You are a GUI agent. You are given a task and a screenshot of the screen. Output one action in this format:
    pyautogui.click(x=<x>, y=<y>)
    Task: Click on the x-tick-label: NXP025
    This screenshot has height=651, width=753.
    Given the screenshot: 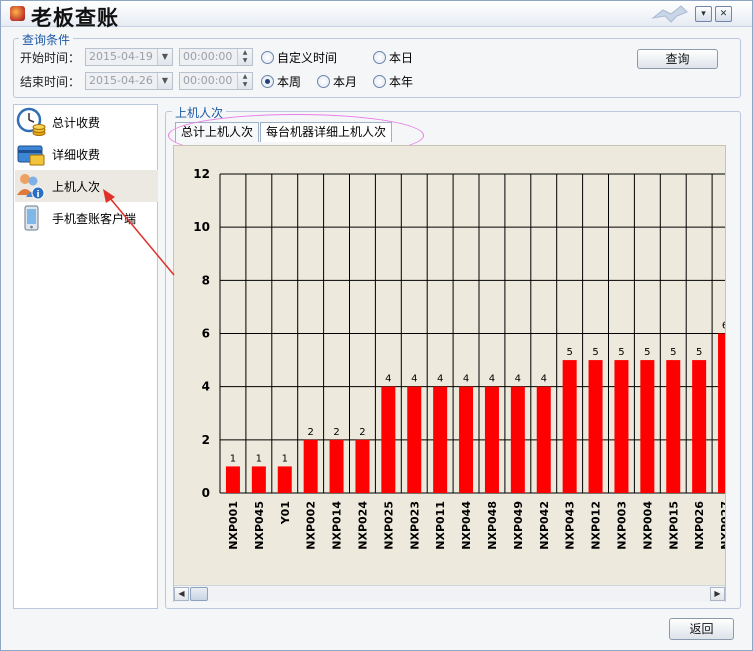 What is the action you would take?
    pyautogui.click(x=388, y=525)
    